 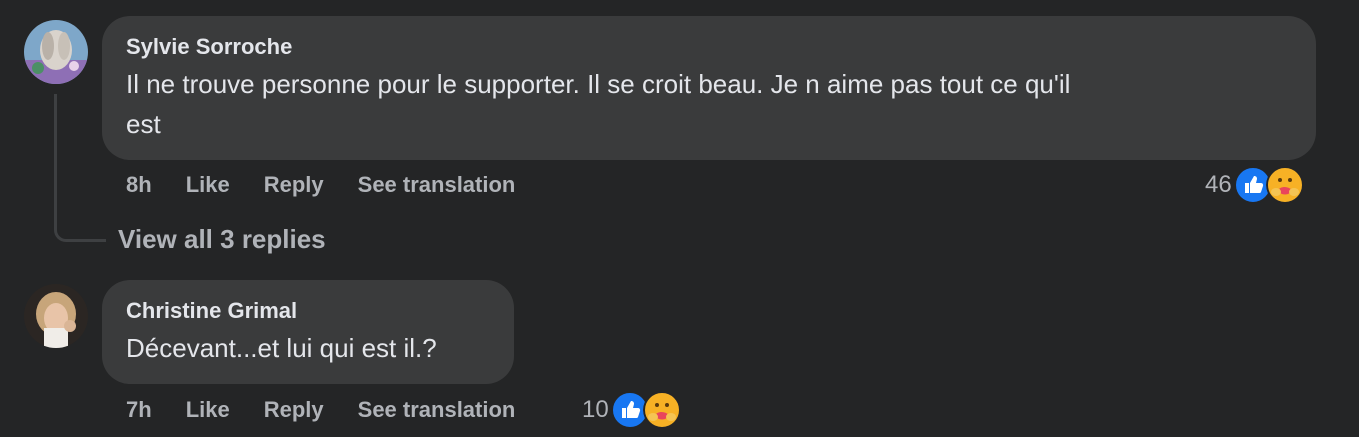 What do you see at coordinates (281, 348) in the screenshot?
I see `comment-text-line: Décevant...et lui qui est il.?` at bounding box center [281, 348].